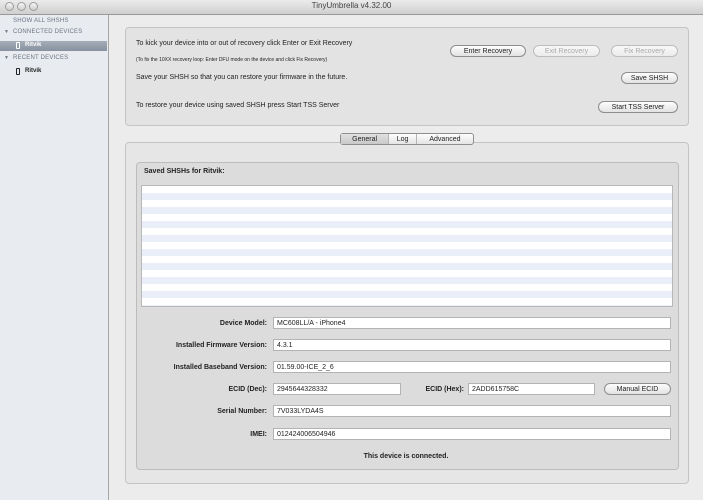  What do you see at coordinates (41, 58) in the screenshot?
I see `recent-devices-header: RECENT DEVICES` at bounding box center [41, 58].